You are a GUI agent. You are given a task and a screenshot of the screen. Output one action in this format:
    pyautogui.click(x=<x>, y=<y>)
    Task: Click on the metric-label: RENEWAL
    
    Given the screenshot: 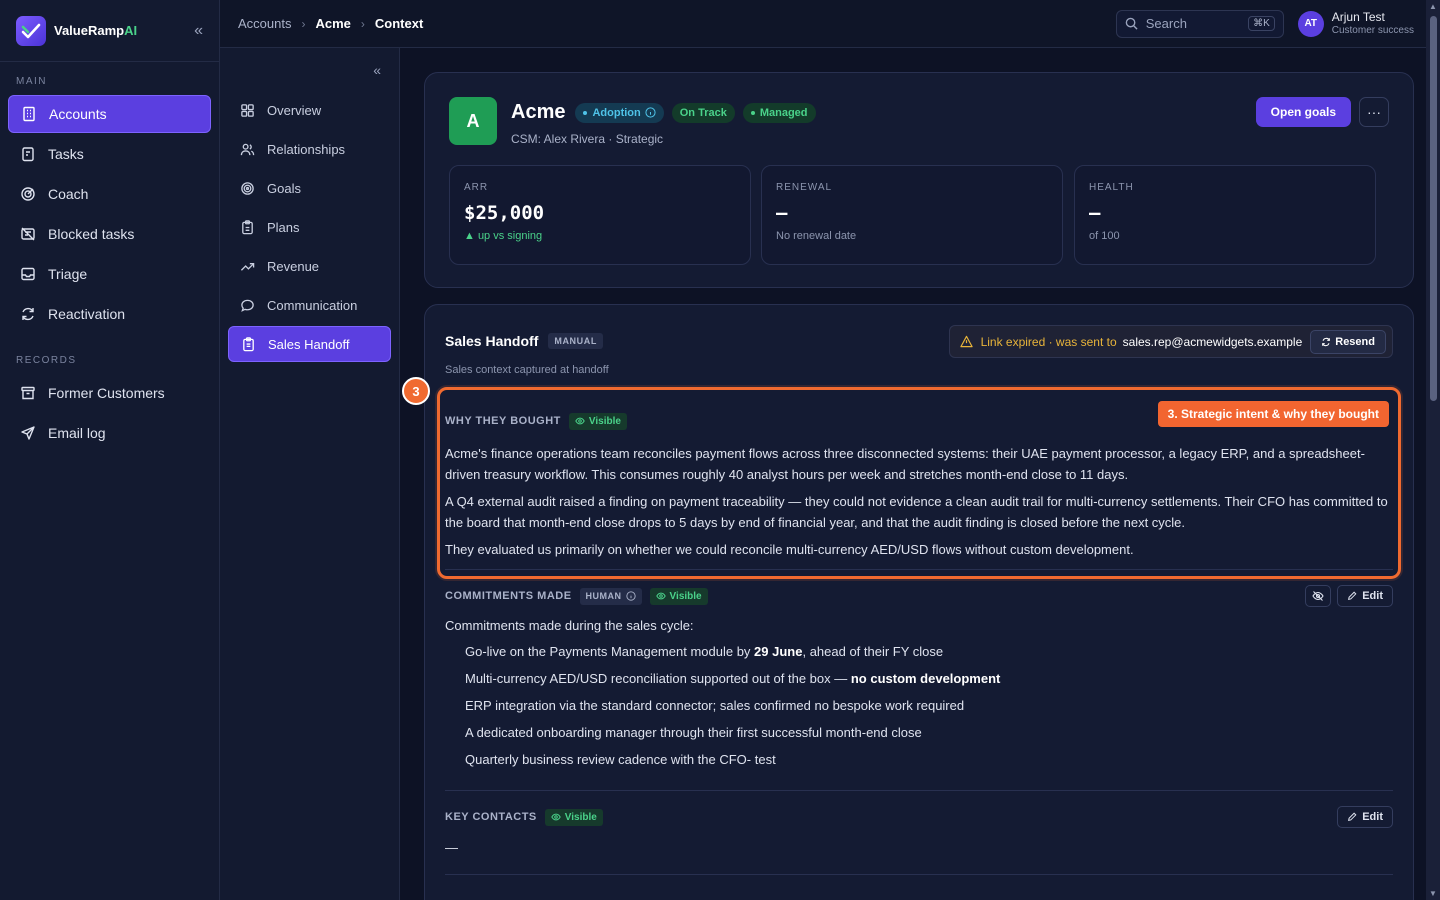 What is the action you would take?
    pyautogui.click(x=804, y=187)
    